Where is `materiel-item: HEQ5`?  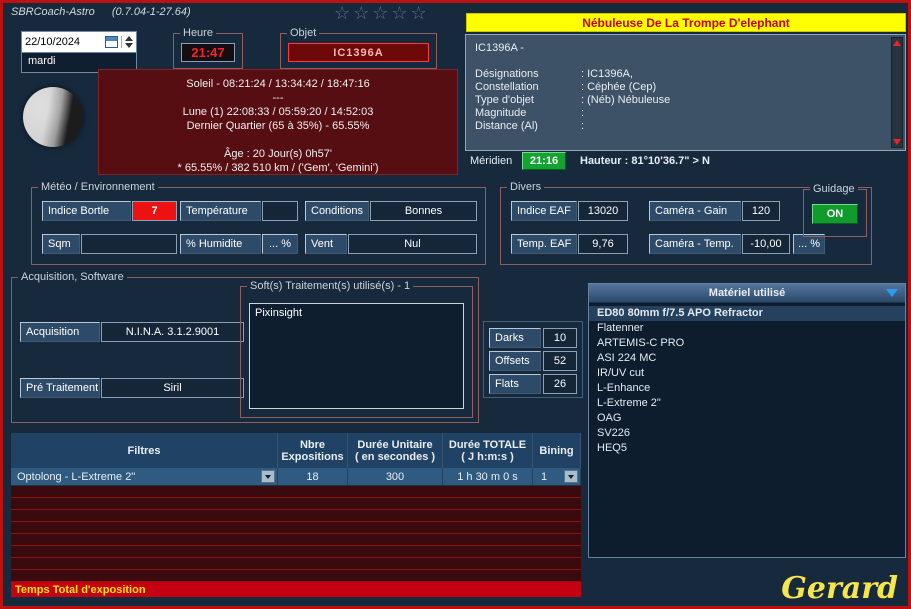 materiel-item: HEQ5 is located at coordinates (747, 448).